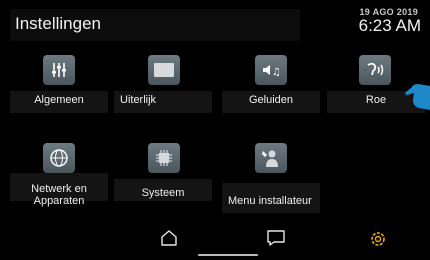 Image resolution: width=430 pixels, height=260 pixels. I want to click on tile-label: Systeem, so click(163, 193).